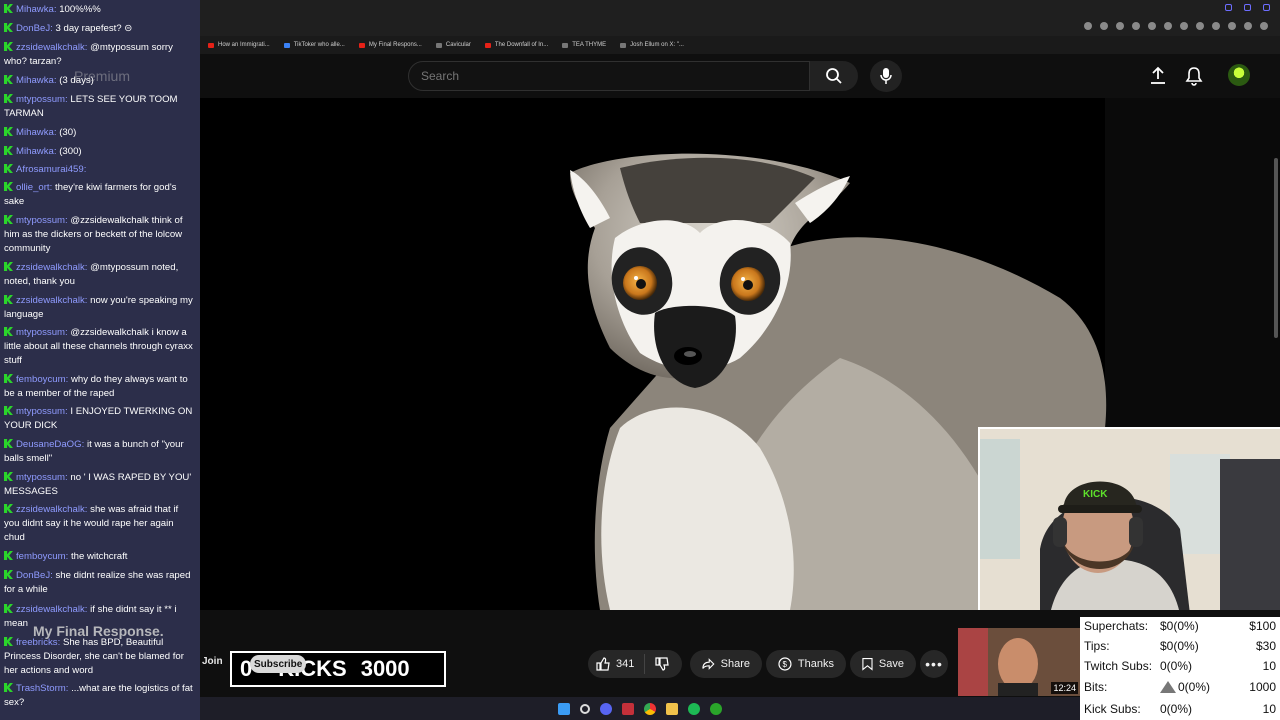 The width and height of the screenshot is (1280, 720). Describe the element at coordinates (1176, 26) in the screenshot. I see `extension-icons` at that location.